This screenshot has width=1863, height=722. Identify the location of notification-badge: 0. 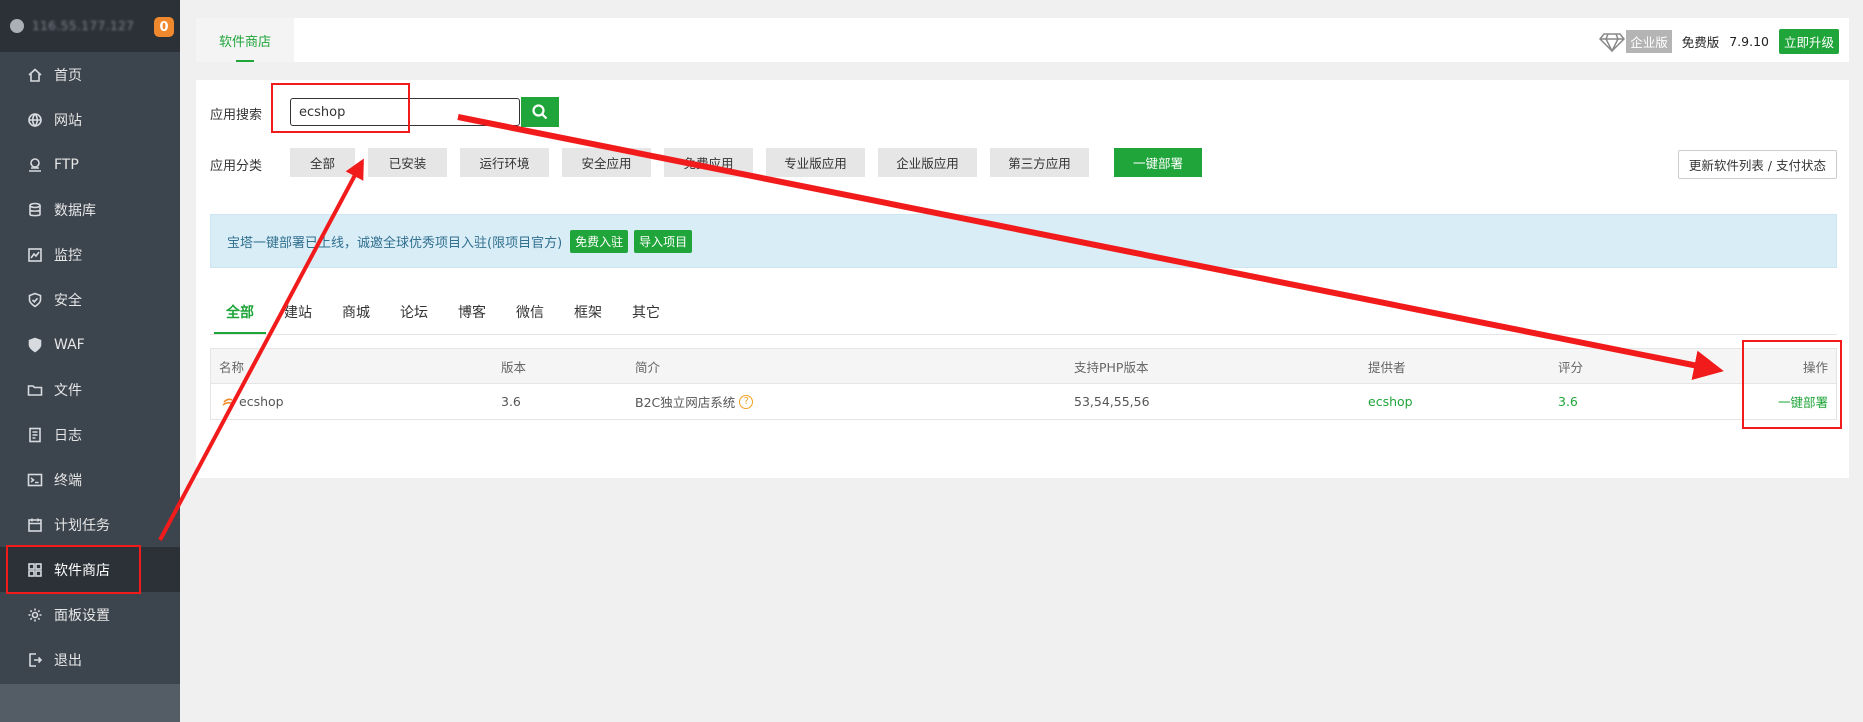
(164, 27).